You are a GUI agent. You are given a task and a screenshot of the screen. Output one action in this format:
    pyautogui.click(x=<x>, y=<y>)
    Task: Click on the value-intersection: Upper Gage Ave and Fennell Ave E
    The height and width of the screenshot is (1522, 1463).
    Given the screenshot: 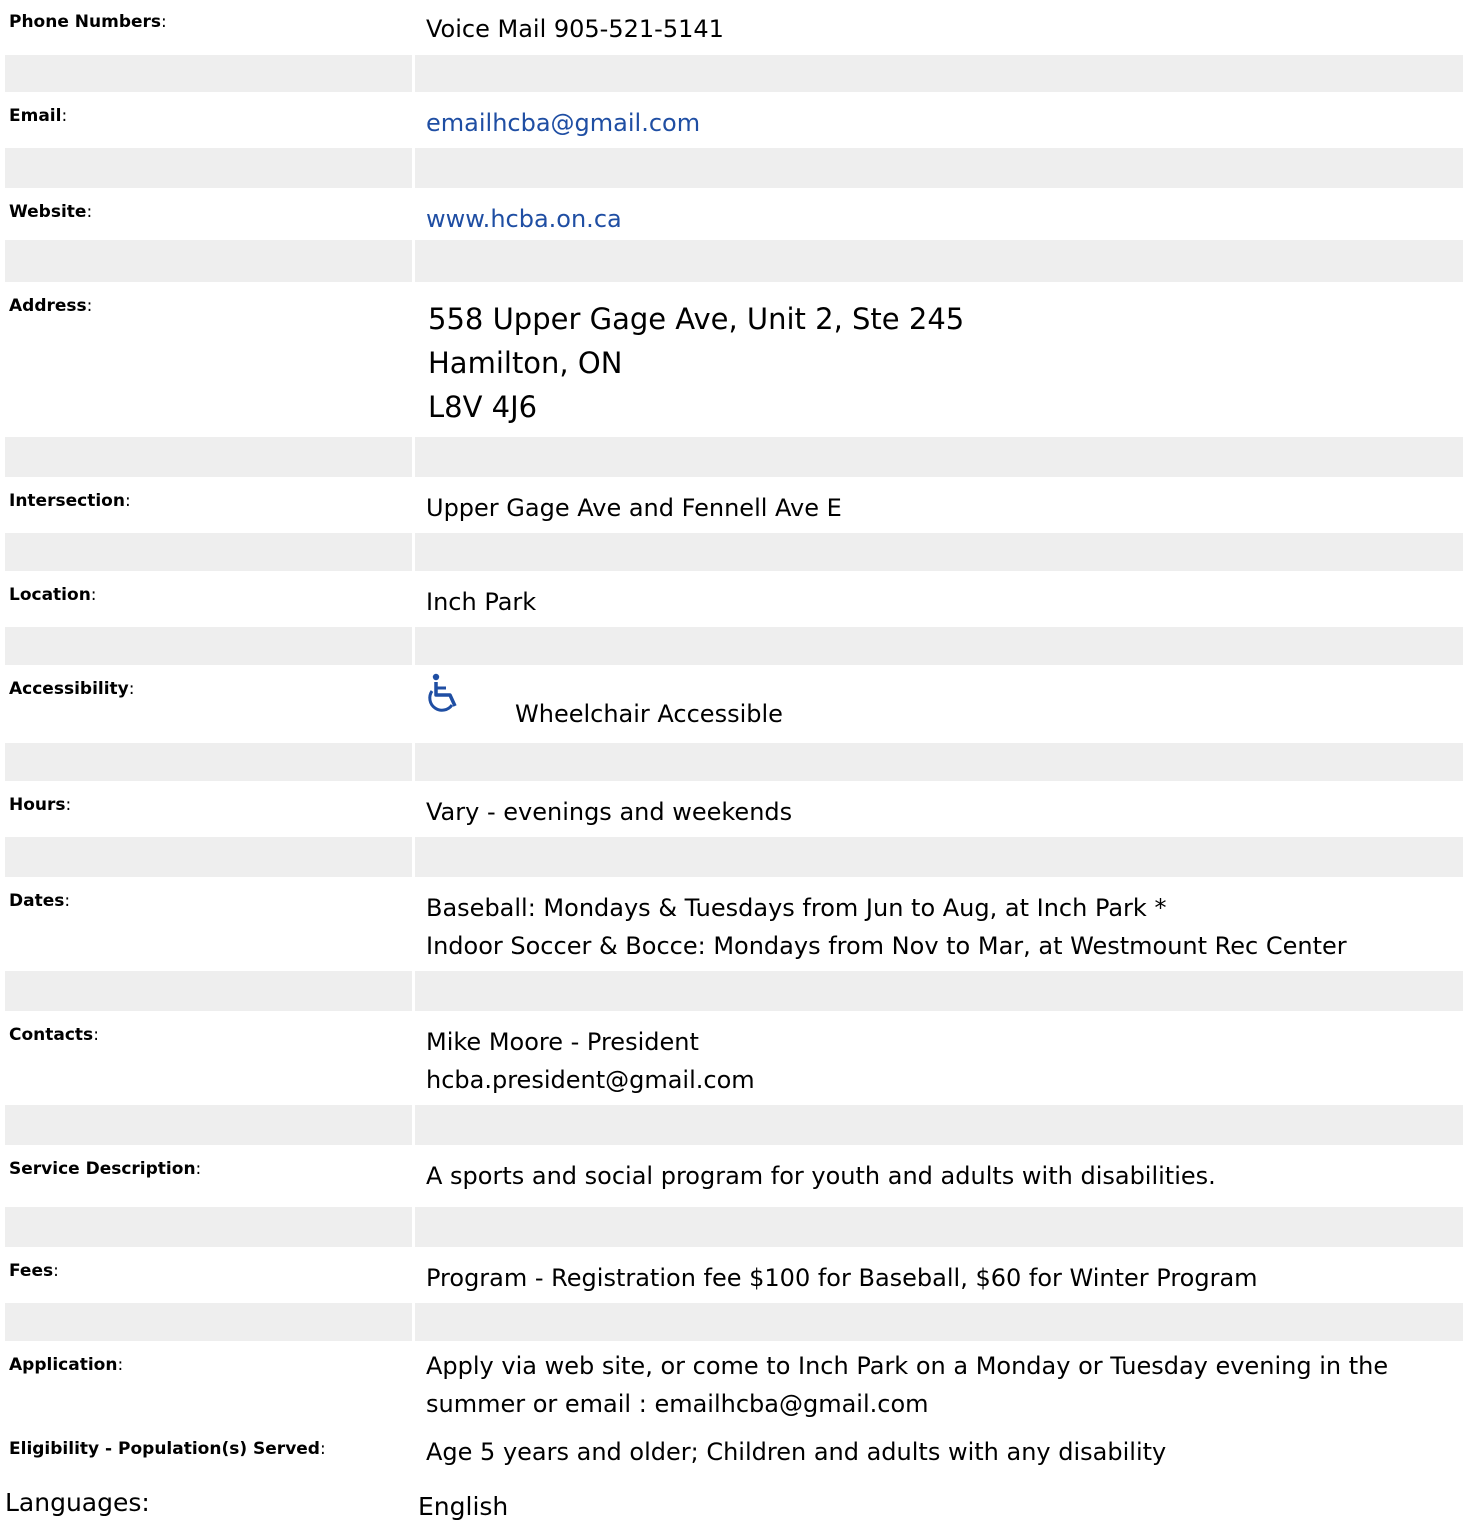 What is the action you would take?
    pyautogui.click(x=939, y=505)
    